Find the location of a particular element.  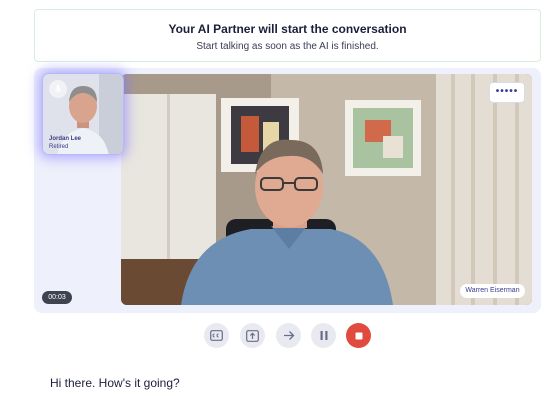

captions-icon is located at coordinates (216, 335).